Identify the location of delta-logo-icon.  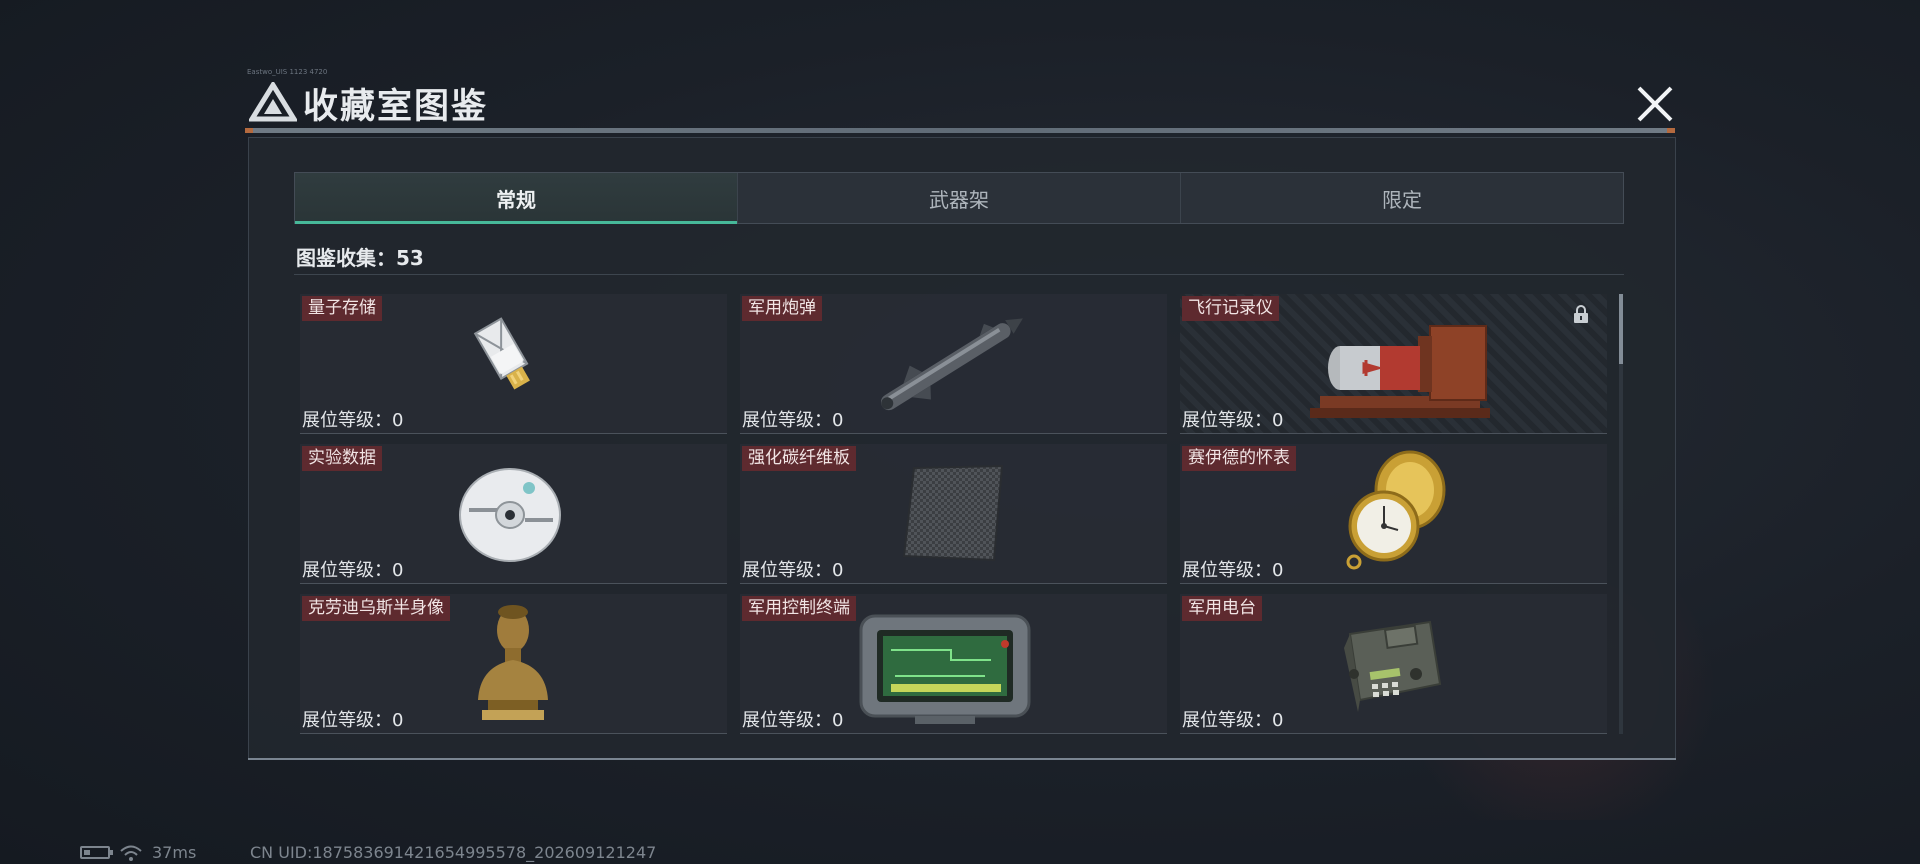
(273, 102).